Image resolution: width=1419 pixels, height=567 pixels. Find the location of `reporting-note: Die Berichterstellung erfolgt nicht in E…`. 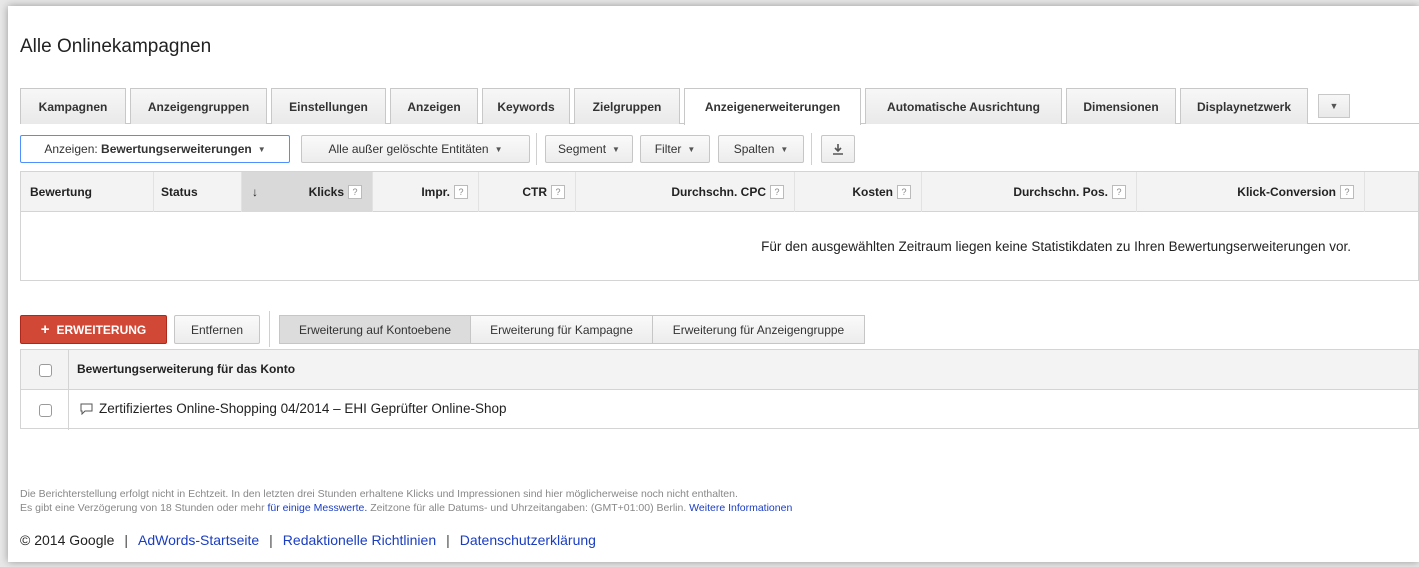

reporting-note: Die Berichterstellung erfolgt nicht in E… is located at coordinates (379, 494).